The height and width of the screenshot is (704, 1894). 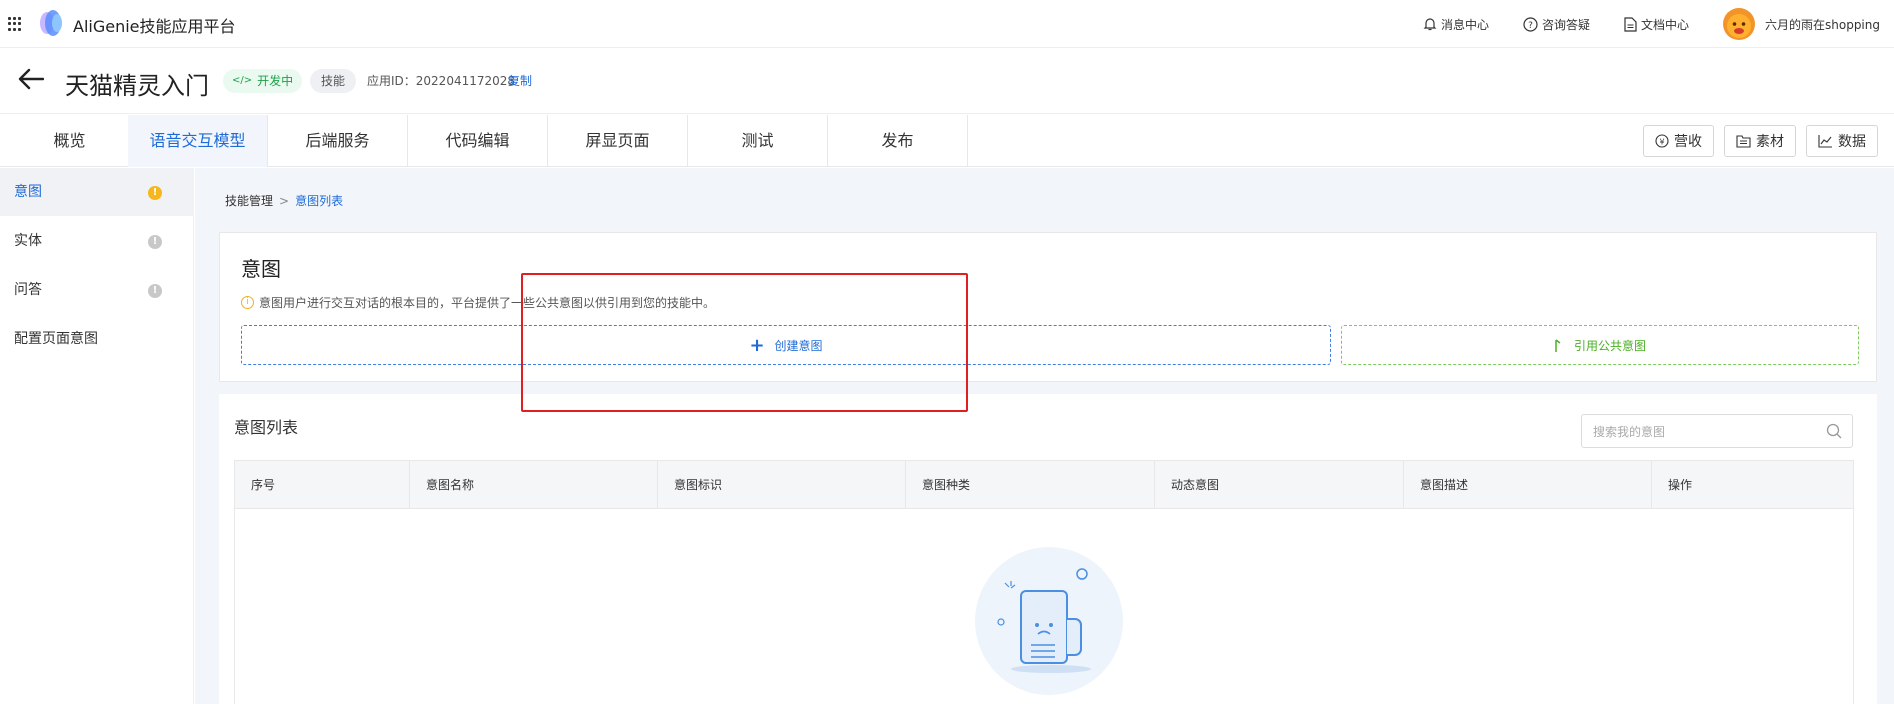 I want to click on avatar, so click(x=1739, y=24).